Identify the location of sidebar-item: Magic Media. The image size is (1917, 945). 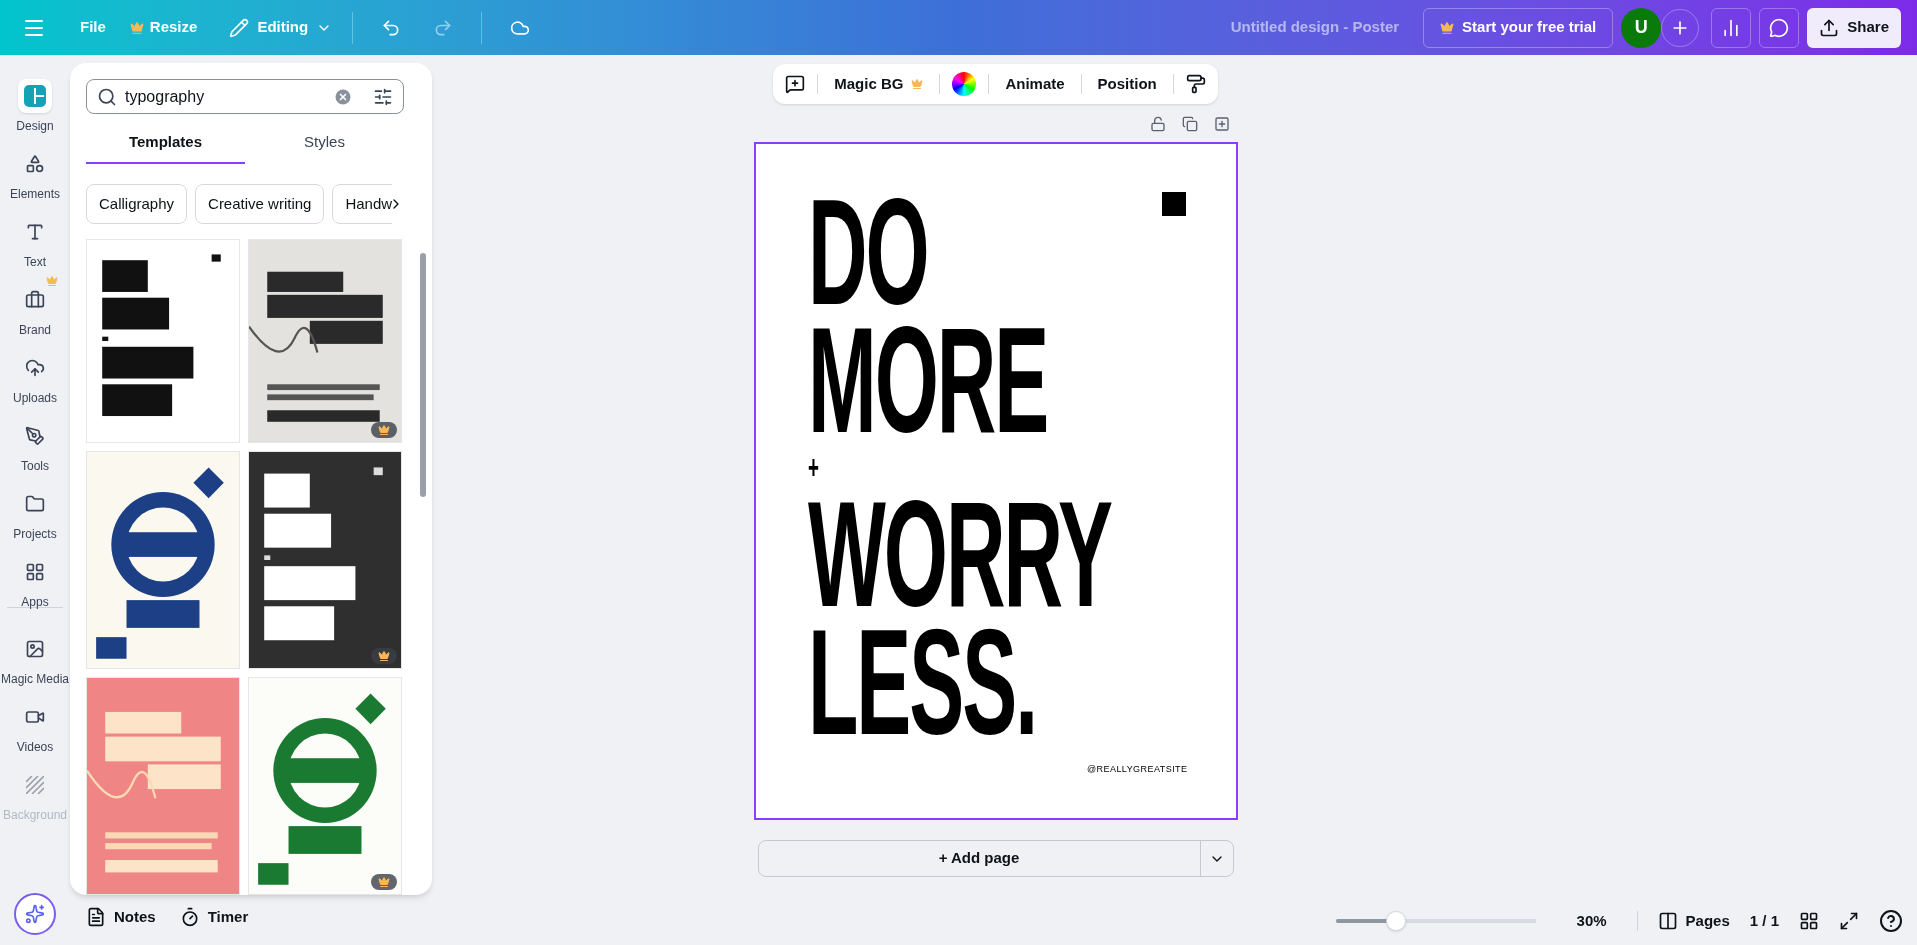
(35, 656).